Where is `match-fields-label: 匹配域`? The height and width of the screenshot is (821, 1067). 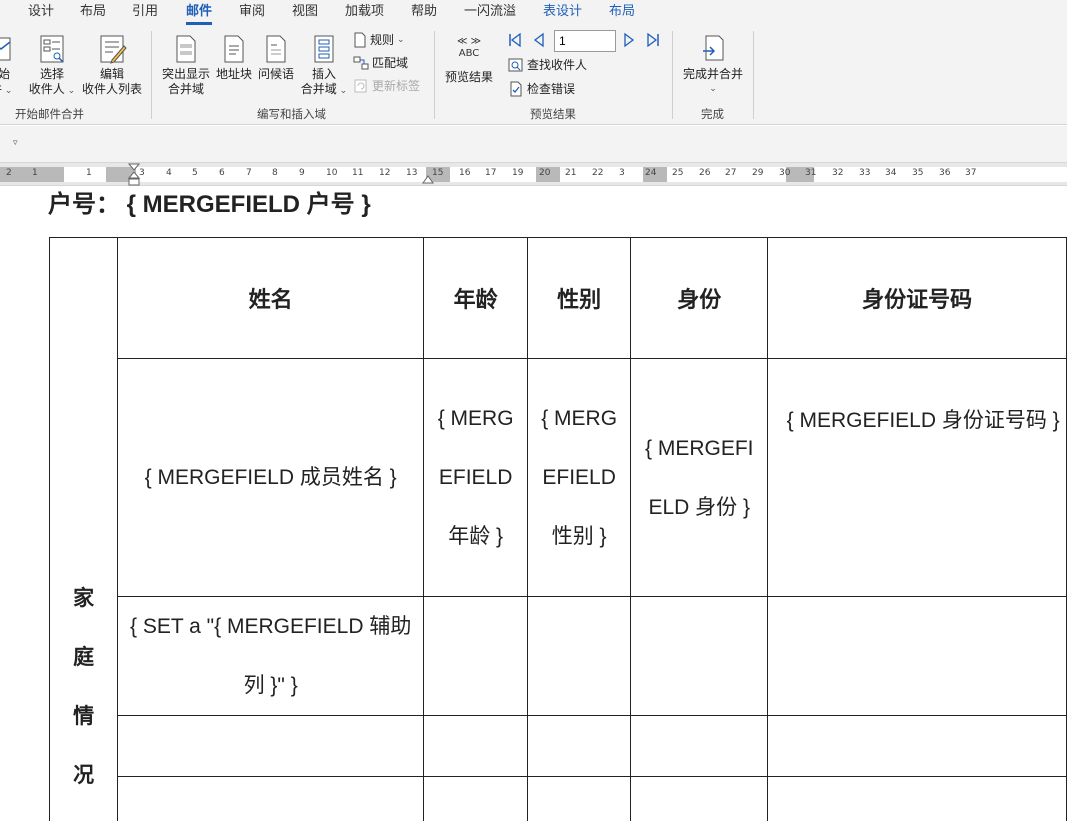
match-fields-label: 匹配域 is located at coordinates (390, 63).